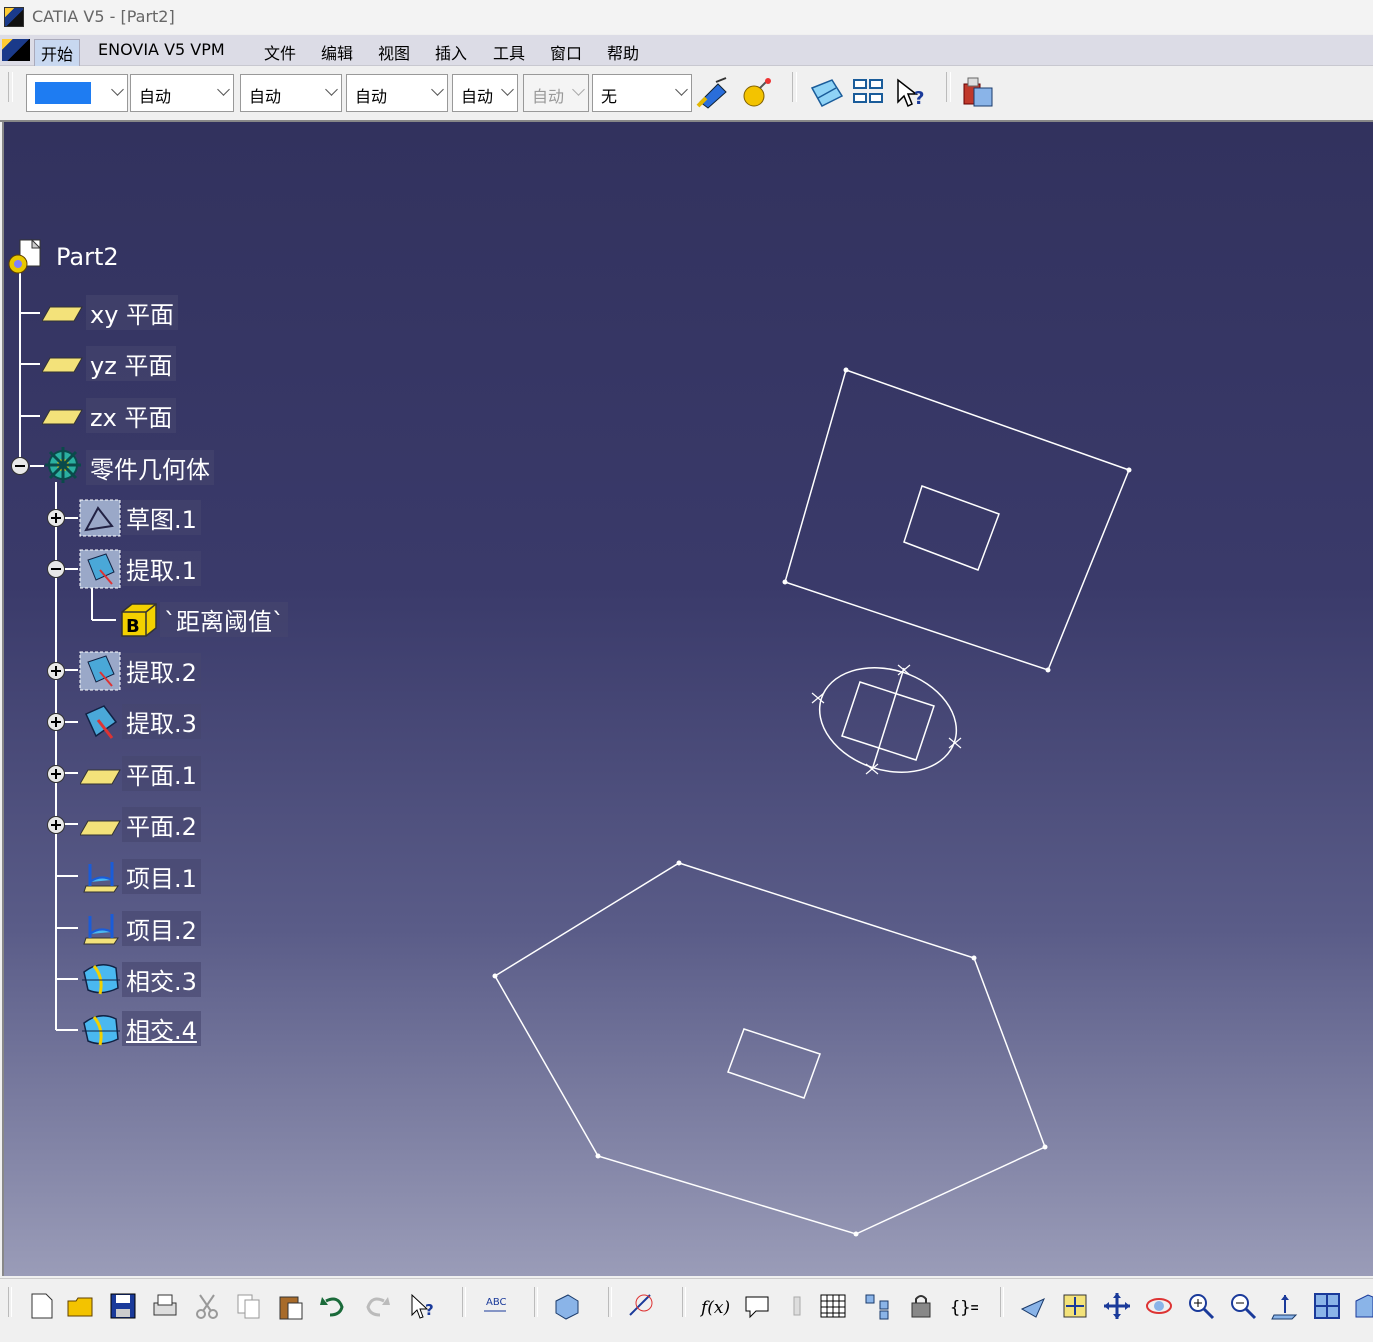 The height and width of the screenshot is (1342, 1373). I want to click on zoom-in-icon, so click(1201, 1306).